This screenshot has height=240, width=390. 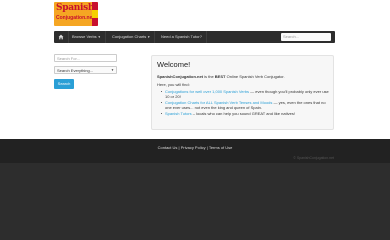 I want to click on site-name: SpanishConjugation.net, so click(x=180, y=76).